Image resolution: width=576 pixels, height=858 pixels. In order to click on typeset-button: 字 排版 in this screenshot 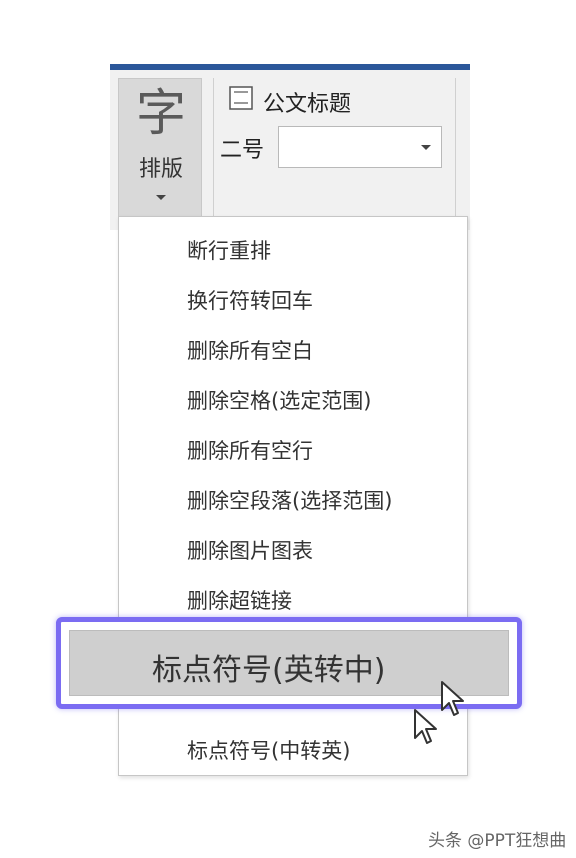, I will do `click(160, 148)`.